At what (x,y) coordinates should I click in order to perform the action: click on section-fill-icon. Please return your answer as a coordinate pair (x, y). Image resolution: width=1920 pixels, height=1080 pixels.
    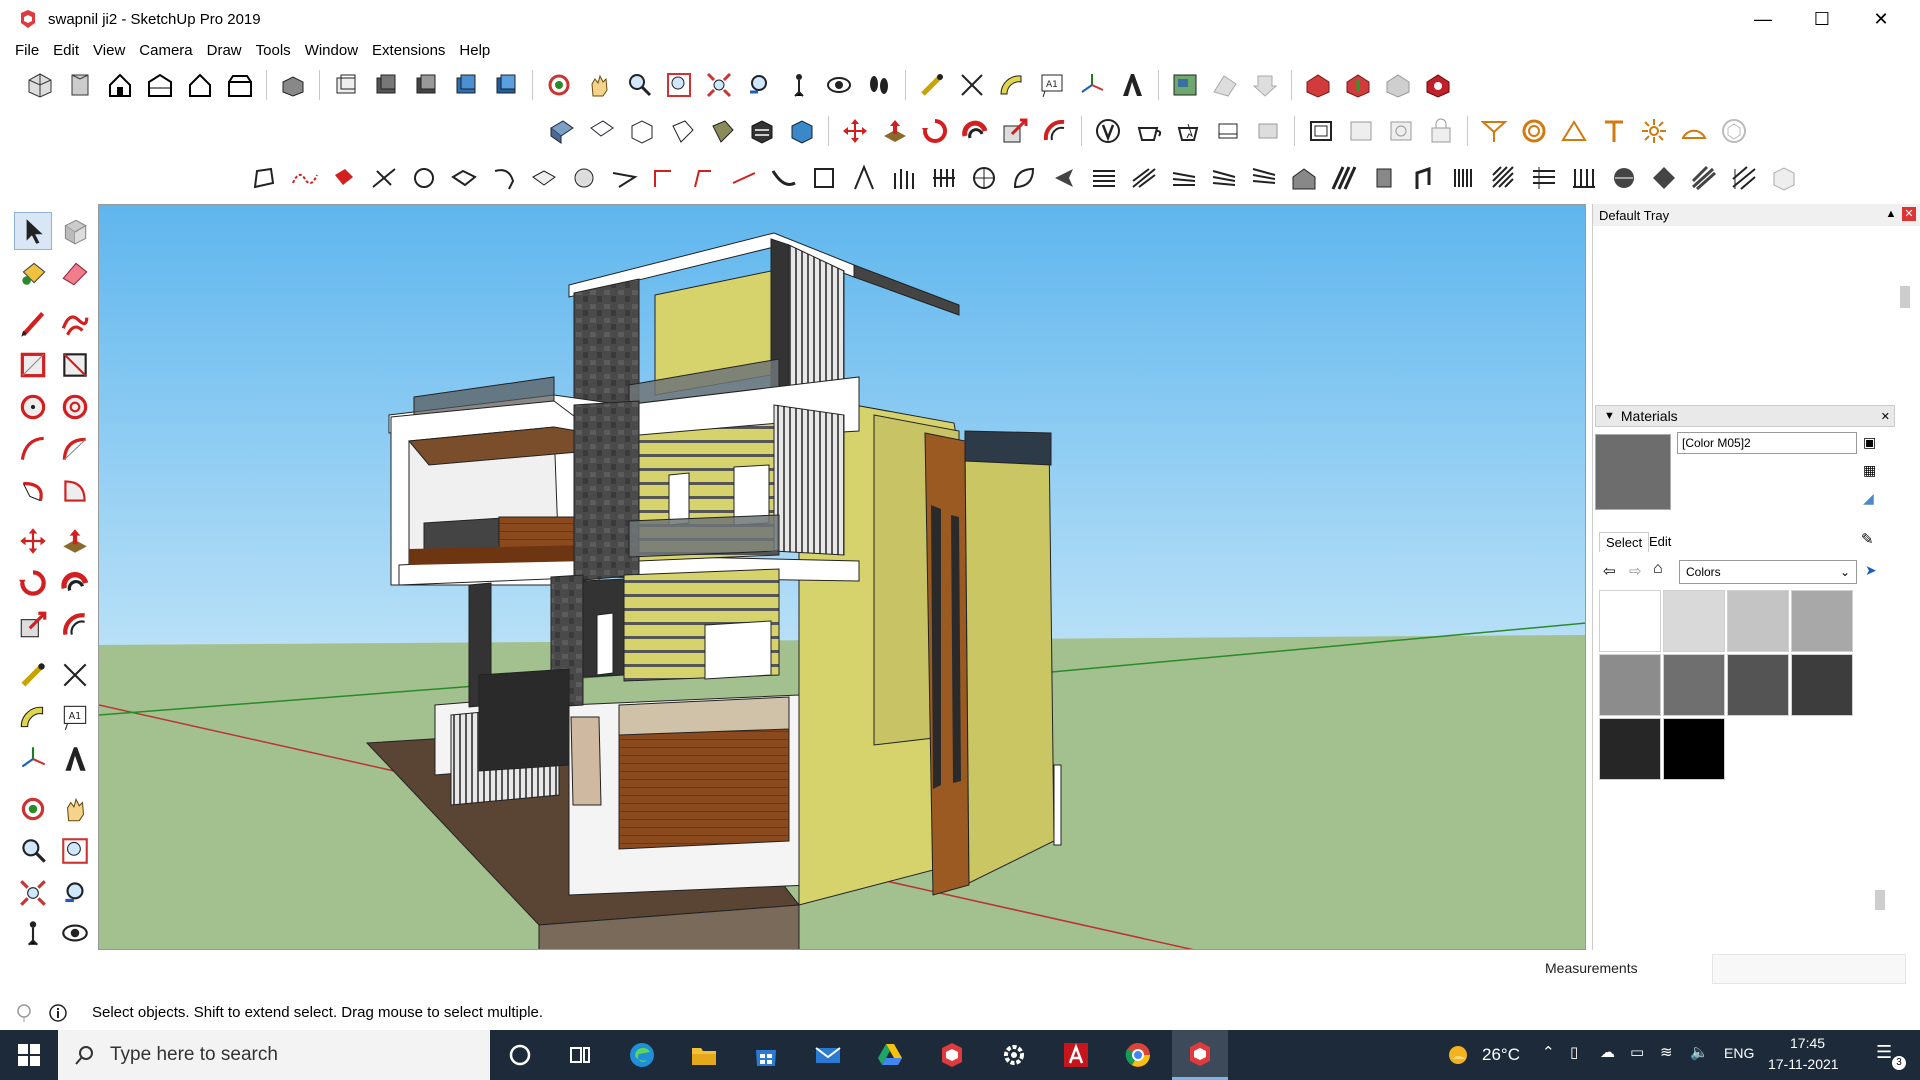
    Looking at the image, I should click on (602, 131).